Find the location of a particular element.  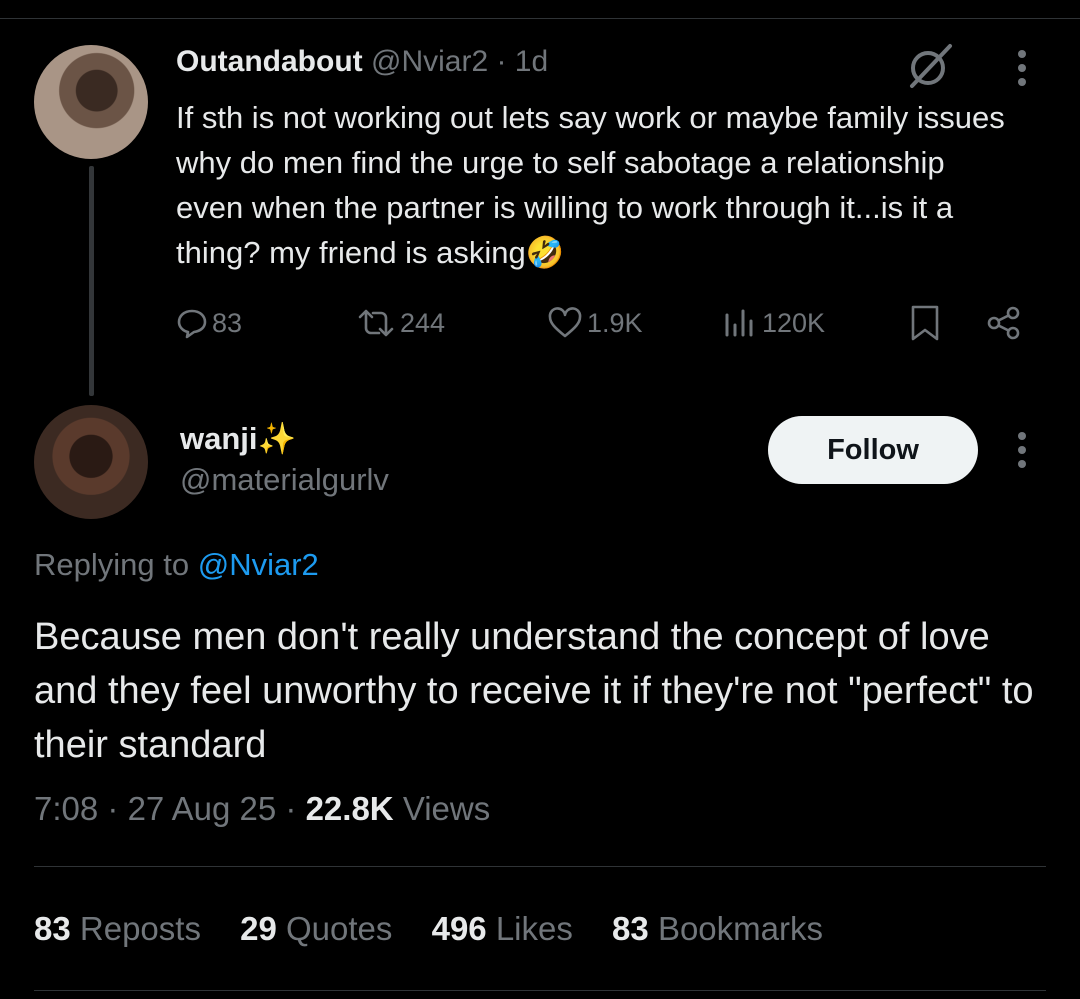

bookmarks-stat: 83 Bookmarks is located at coordinates (717, 928).